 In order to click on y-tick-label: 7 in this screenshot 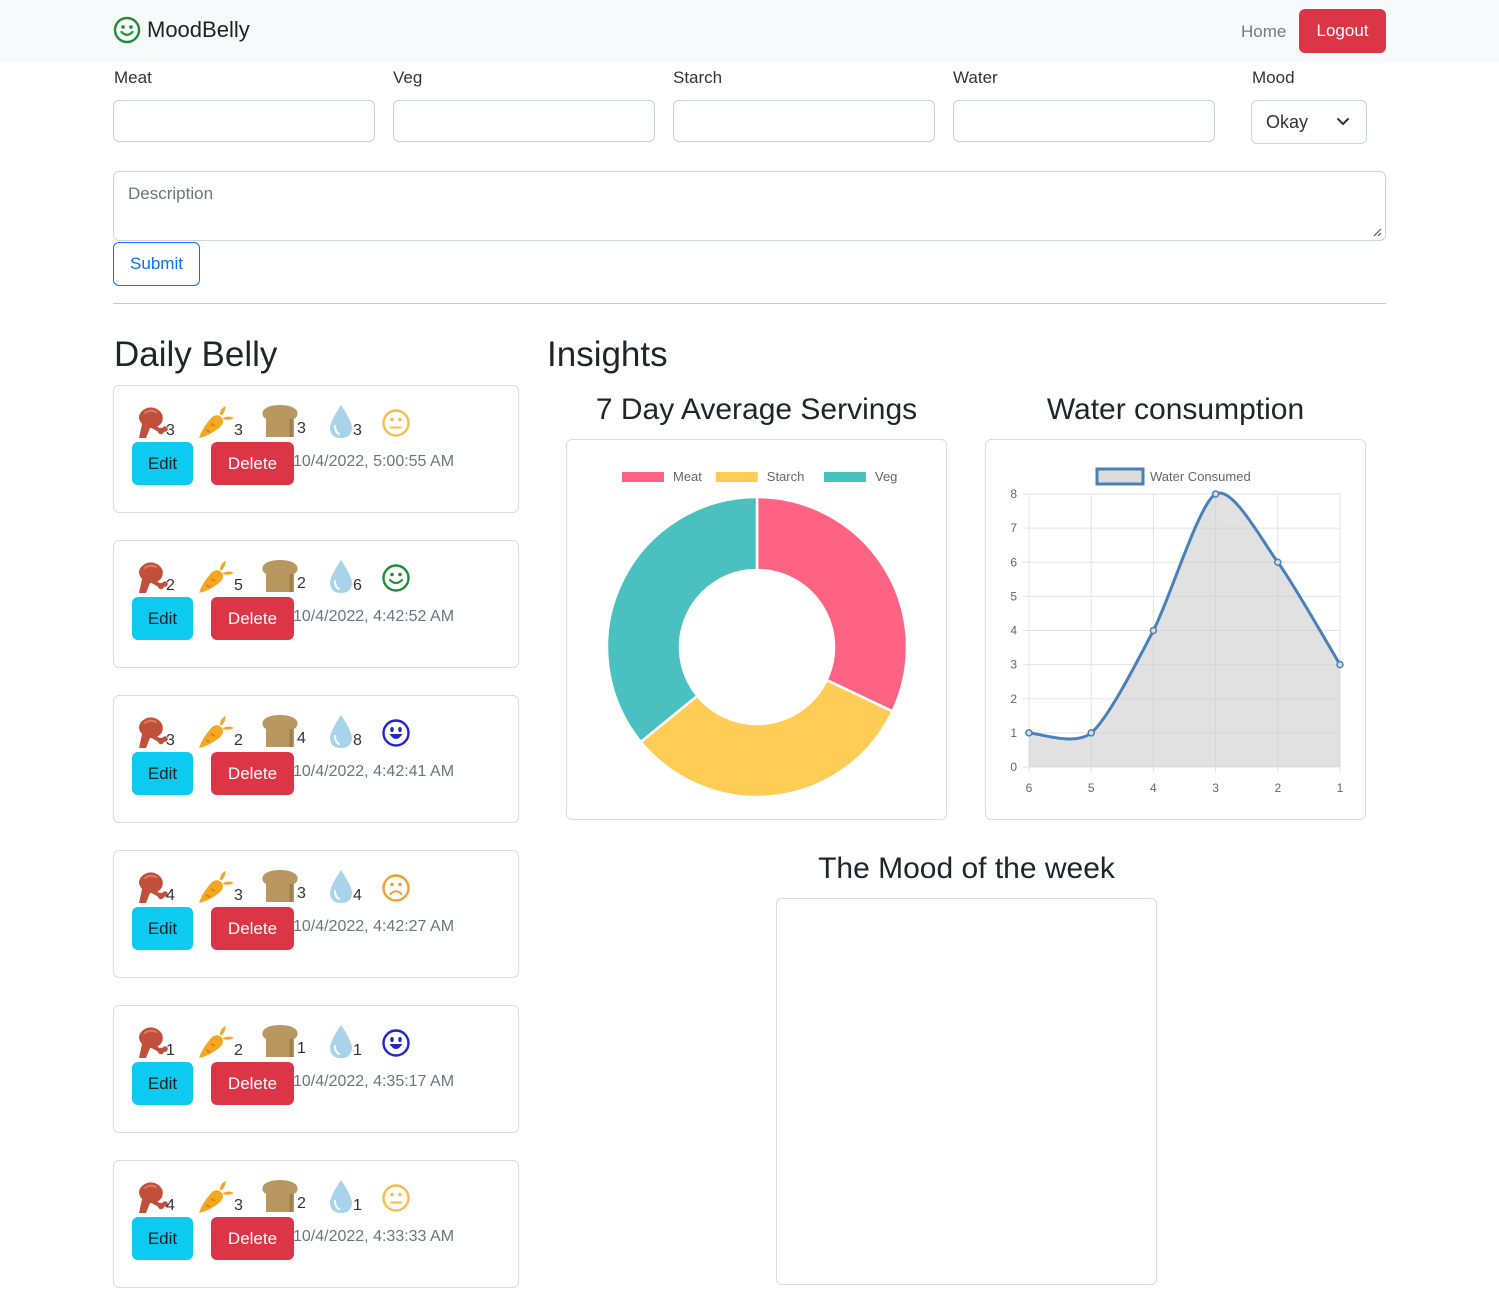, I will do `click(1013, 528)`.